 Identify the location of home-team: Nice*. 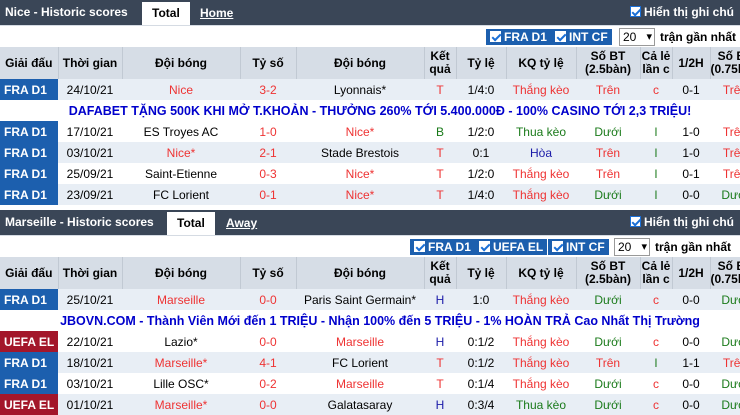
(181, 152).